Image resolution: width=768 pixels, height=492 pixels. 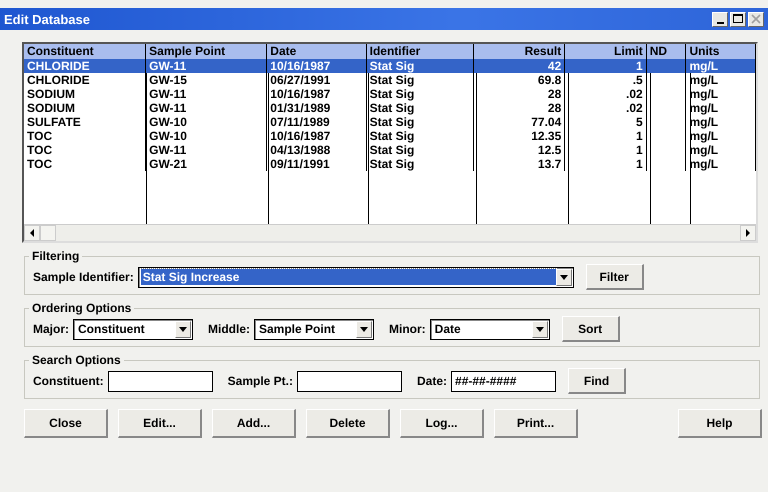 What do you see at coordinates (314, 329) in the screenshot?
I see `dropdown: Sample Point` at bounding box center [314, 329].